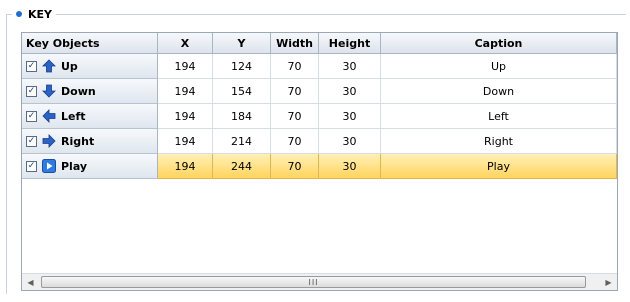 Image resolution: width=630 pixels, height=302 pixels. I want to click on row-label: Left, so click(73, 116).